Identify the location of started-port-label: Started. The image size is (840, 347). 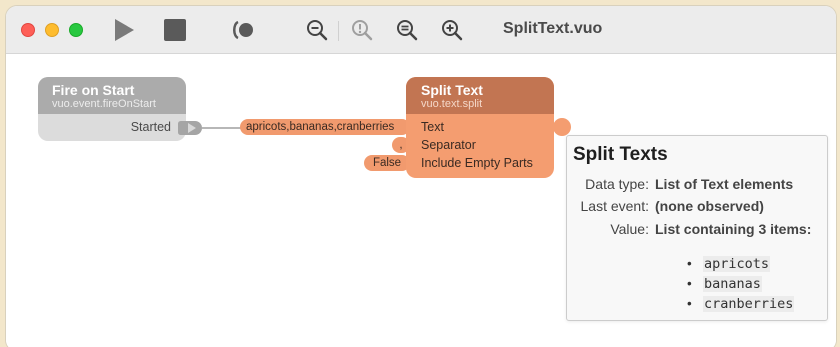
(150, 127).